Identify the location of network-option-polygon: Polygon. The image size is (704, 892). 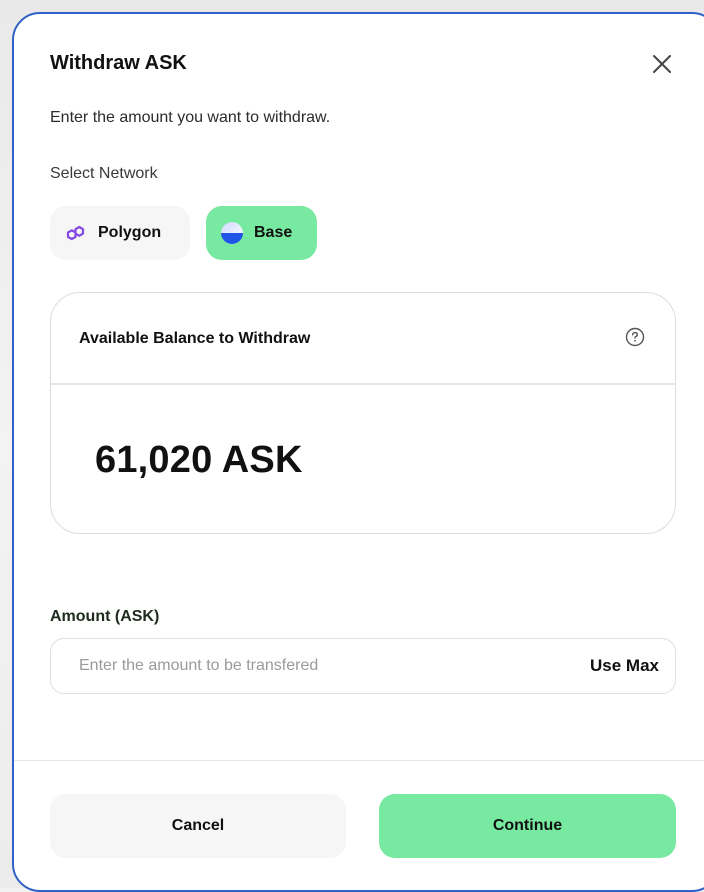
(120, 233).